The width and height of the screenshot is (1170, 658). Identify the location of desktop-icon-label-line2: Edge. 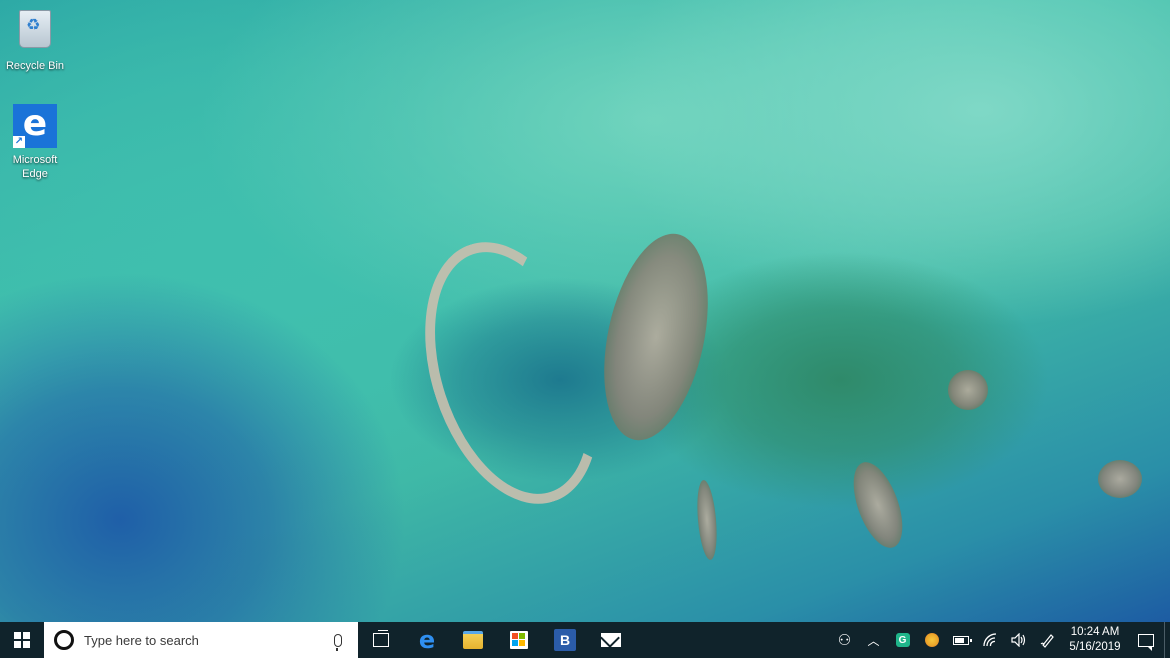
(35, 174).